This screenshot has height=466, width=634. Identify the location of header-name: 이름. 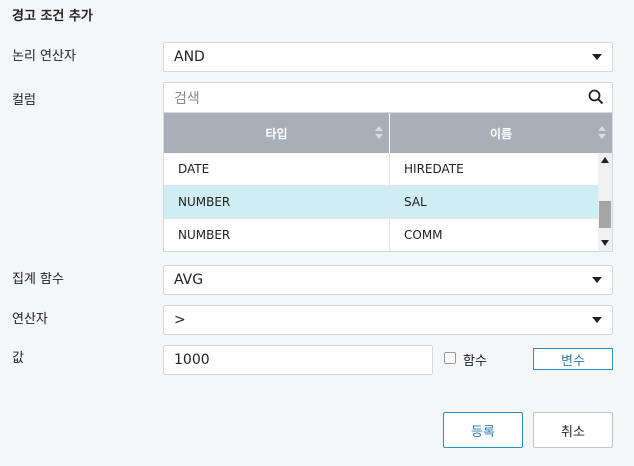
(500, 133).